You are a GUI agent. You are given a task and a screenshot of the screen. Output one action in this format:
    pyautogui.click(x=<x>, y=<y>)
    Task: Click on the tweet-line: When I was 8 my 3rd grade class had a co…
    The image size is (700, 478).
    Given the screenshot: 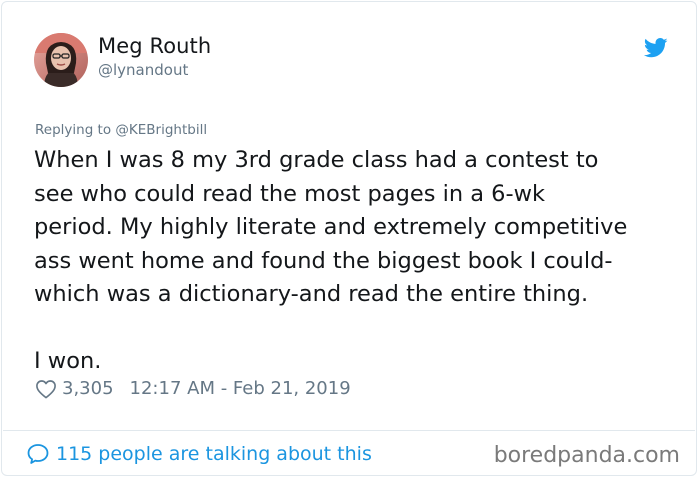 What is the action you would take?
    pyautogui.click(x=316, y=160)
    